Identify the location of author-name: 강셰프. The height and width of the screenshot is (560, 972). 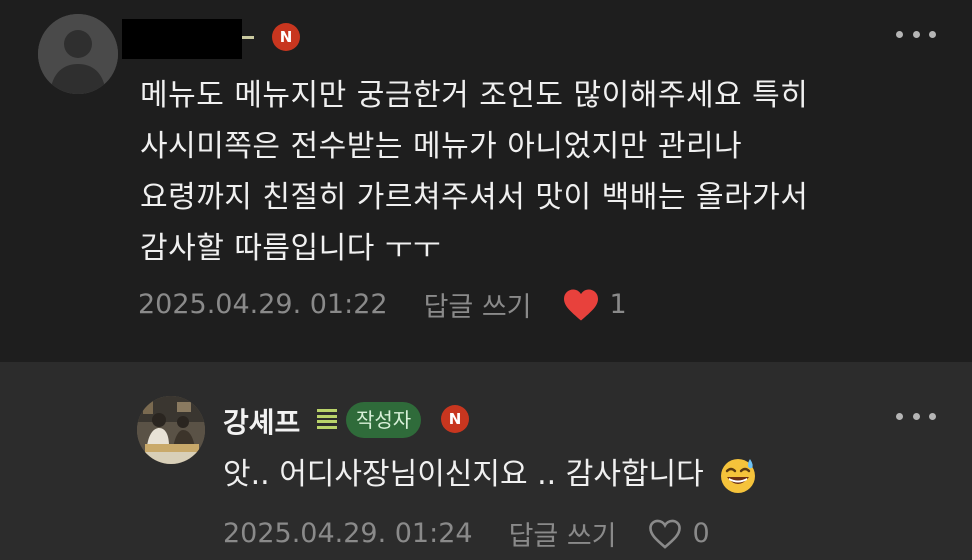
(261, 421).